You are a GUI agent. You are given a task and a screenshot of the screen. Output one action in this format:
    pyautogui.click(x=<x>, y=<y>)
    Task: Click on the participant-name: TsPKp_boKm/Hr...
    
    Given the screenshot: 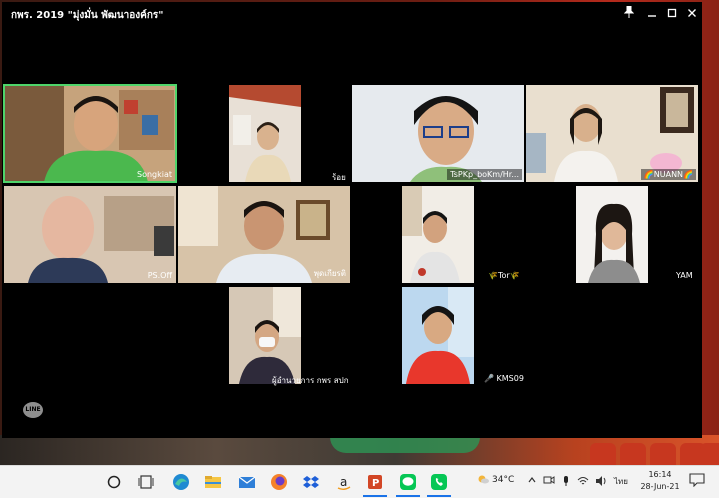 What is the action you would take?
    pyautogui.click(x=484, y=174)
    